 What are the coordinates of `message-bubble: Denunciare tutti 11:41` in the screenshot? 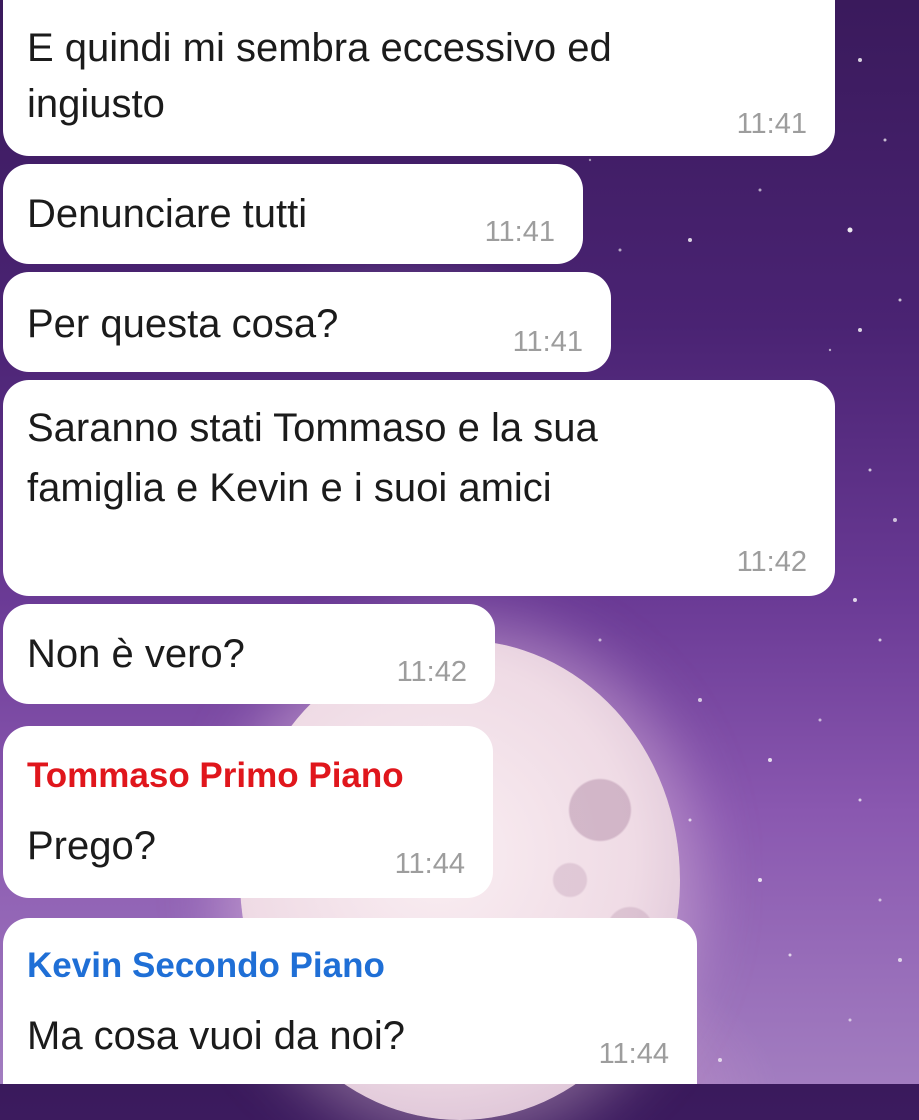 It's located at (293, 214).